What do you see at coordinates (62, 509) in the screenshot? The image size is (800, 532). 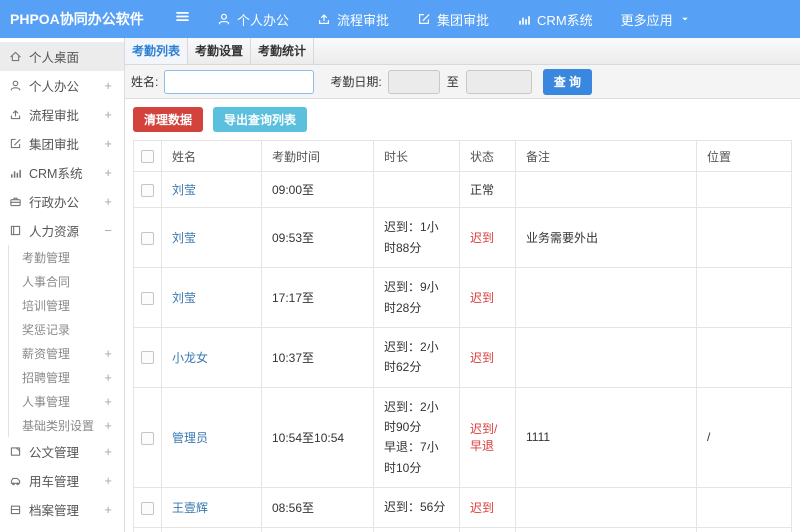 I see `sidebar-item: 档案管理 +` at bounding box center [62, 509].